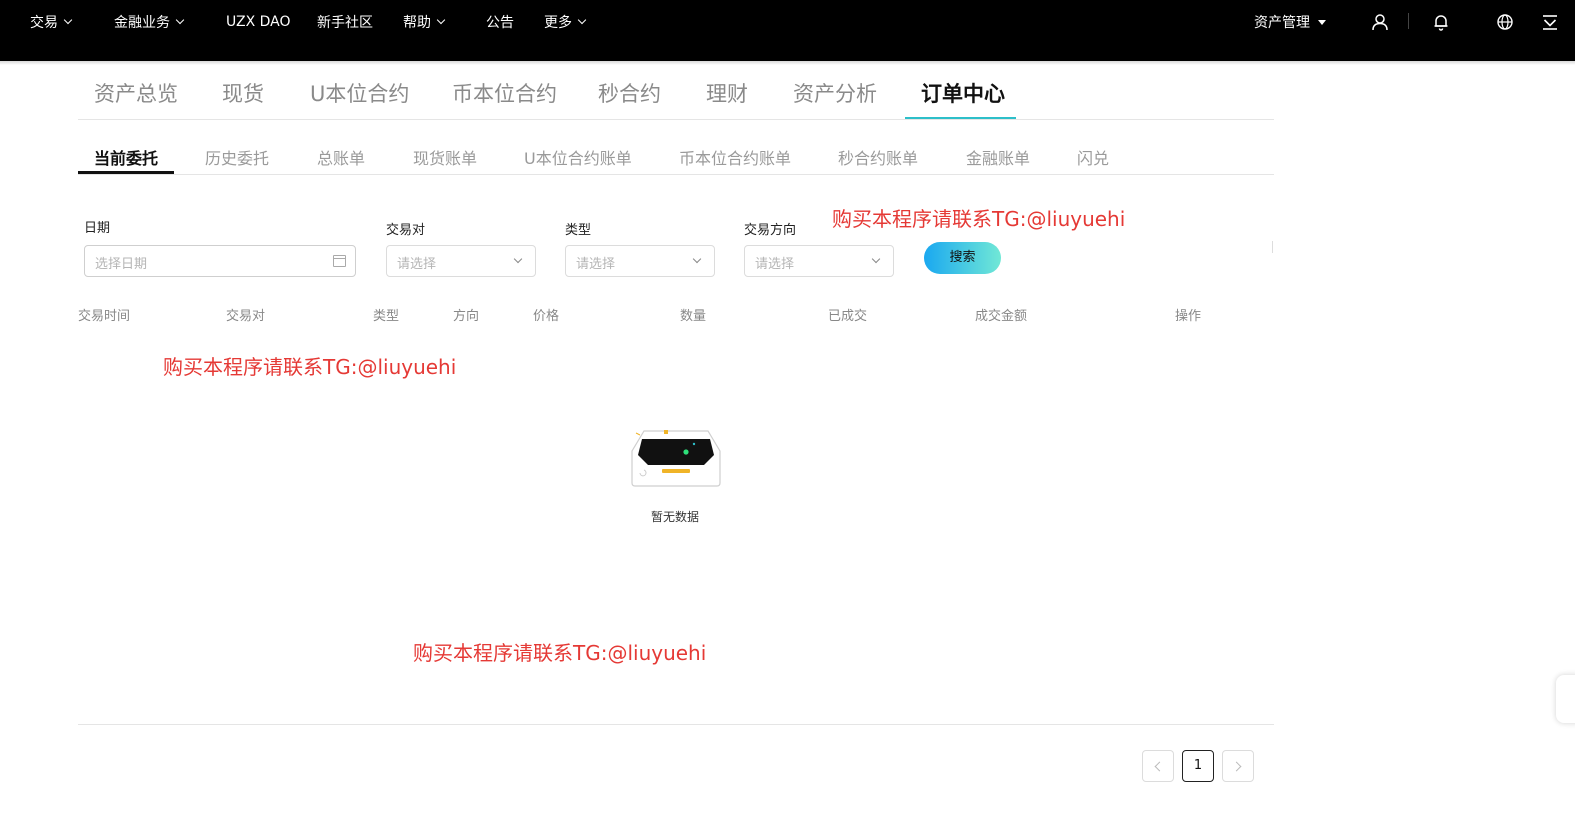 The width and height of the screenshot is (1575, 822). I want to click on nav-finance-label: 金融业务, so click(142, 23).